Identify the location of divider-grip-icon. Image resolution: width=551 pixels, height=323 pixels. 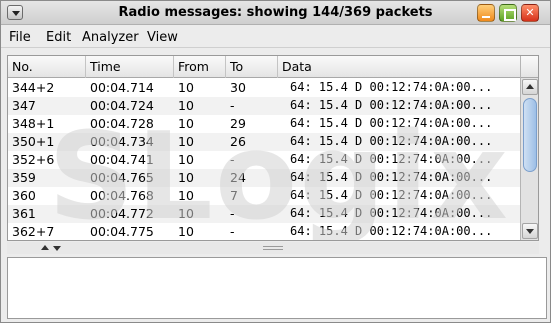
(273, 248).